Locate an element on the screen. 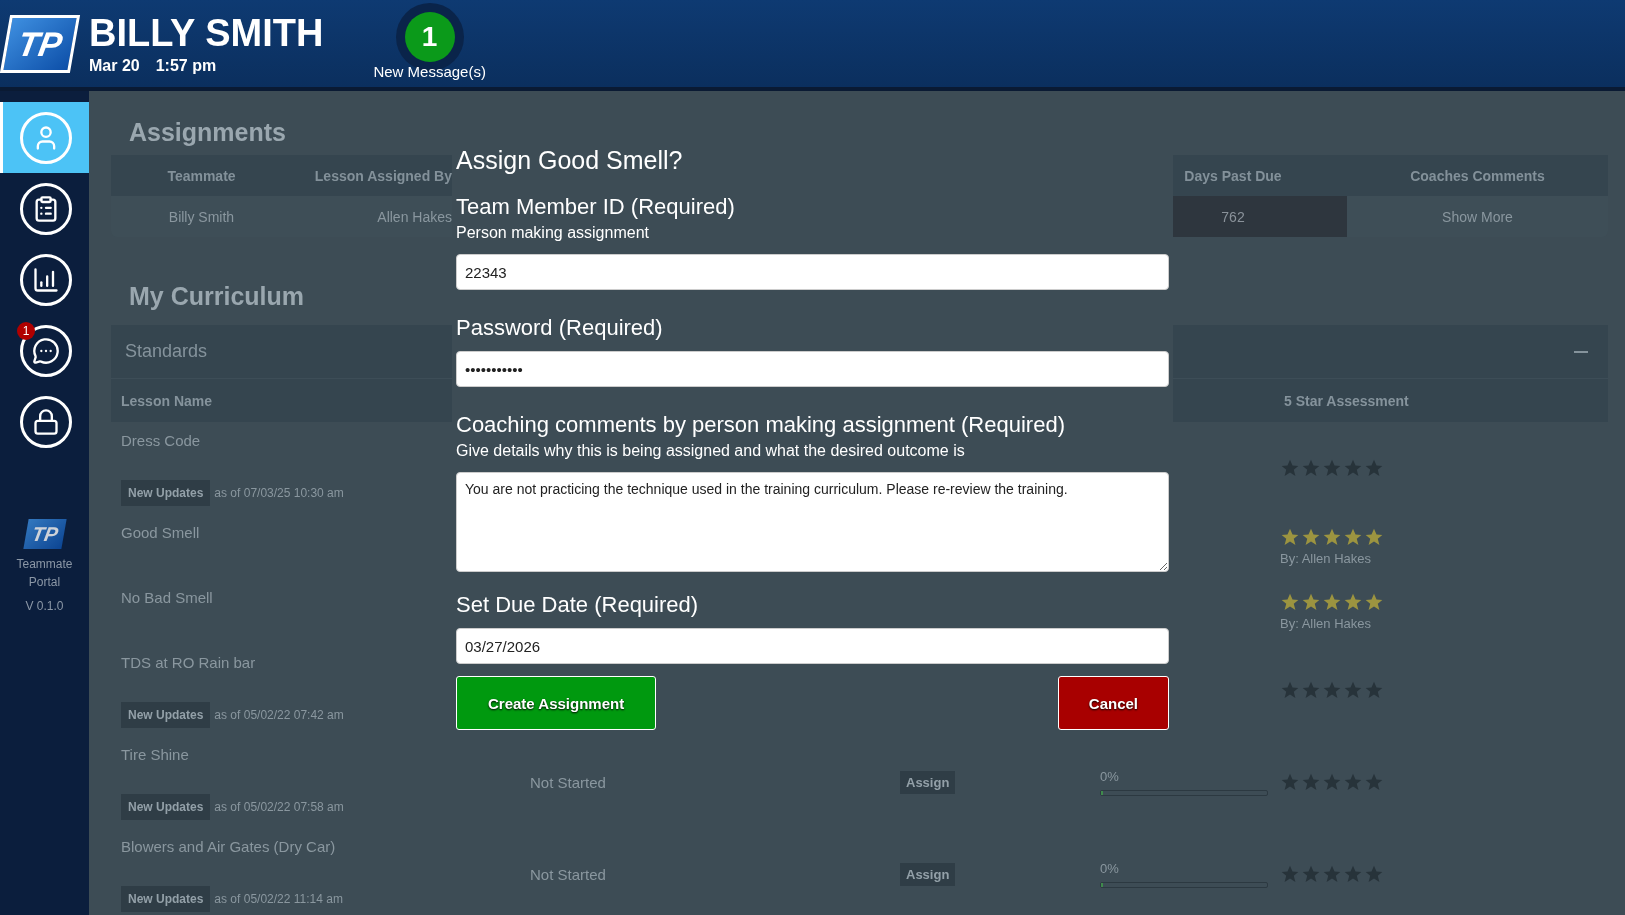  update-date: as of 05/02/22 07:42 am is located at coordinates (279, 715).